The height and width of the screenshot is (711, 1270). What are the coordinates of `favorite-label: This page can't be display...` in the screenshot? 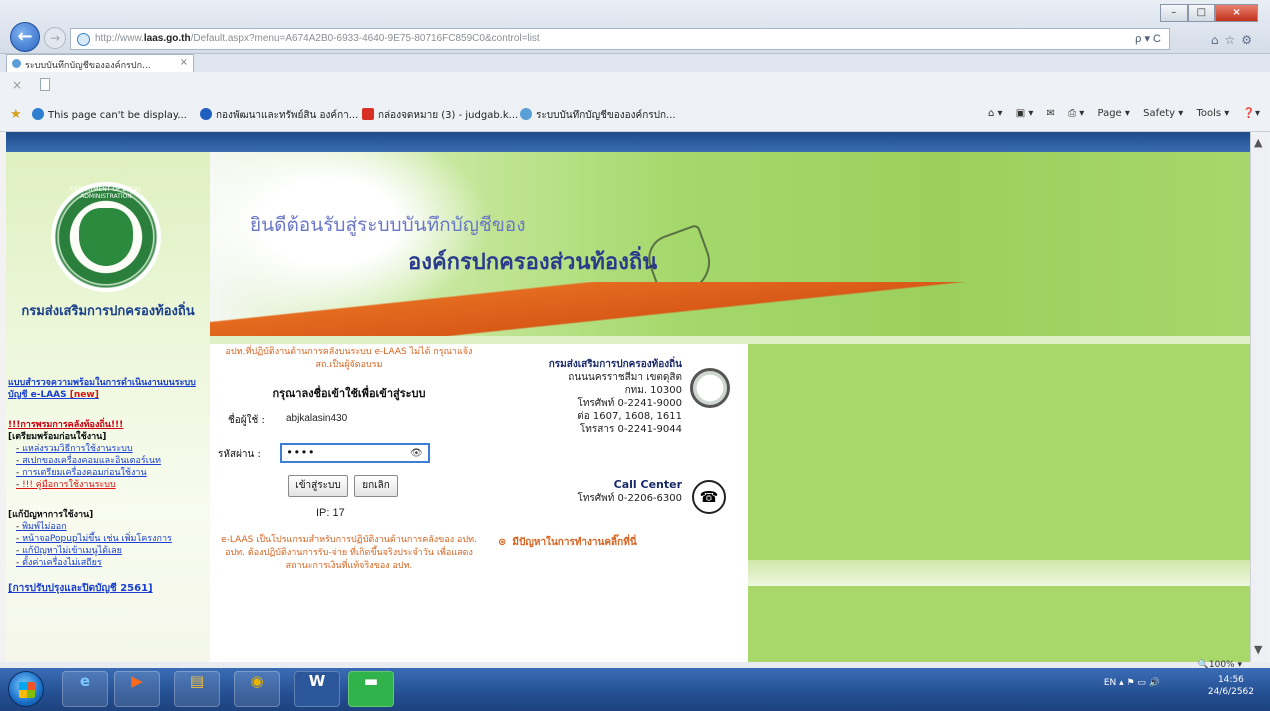 It's located at (117, 115).